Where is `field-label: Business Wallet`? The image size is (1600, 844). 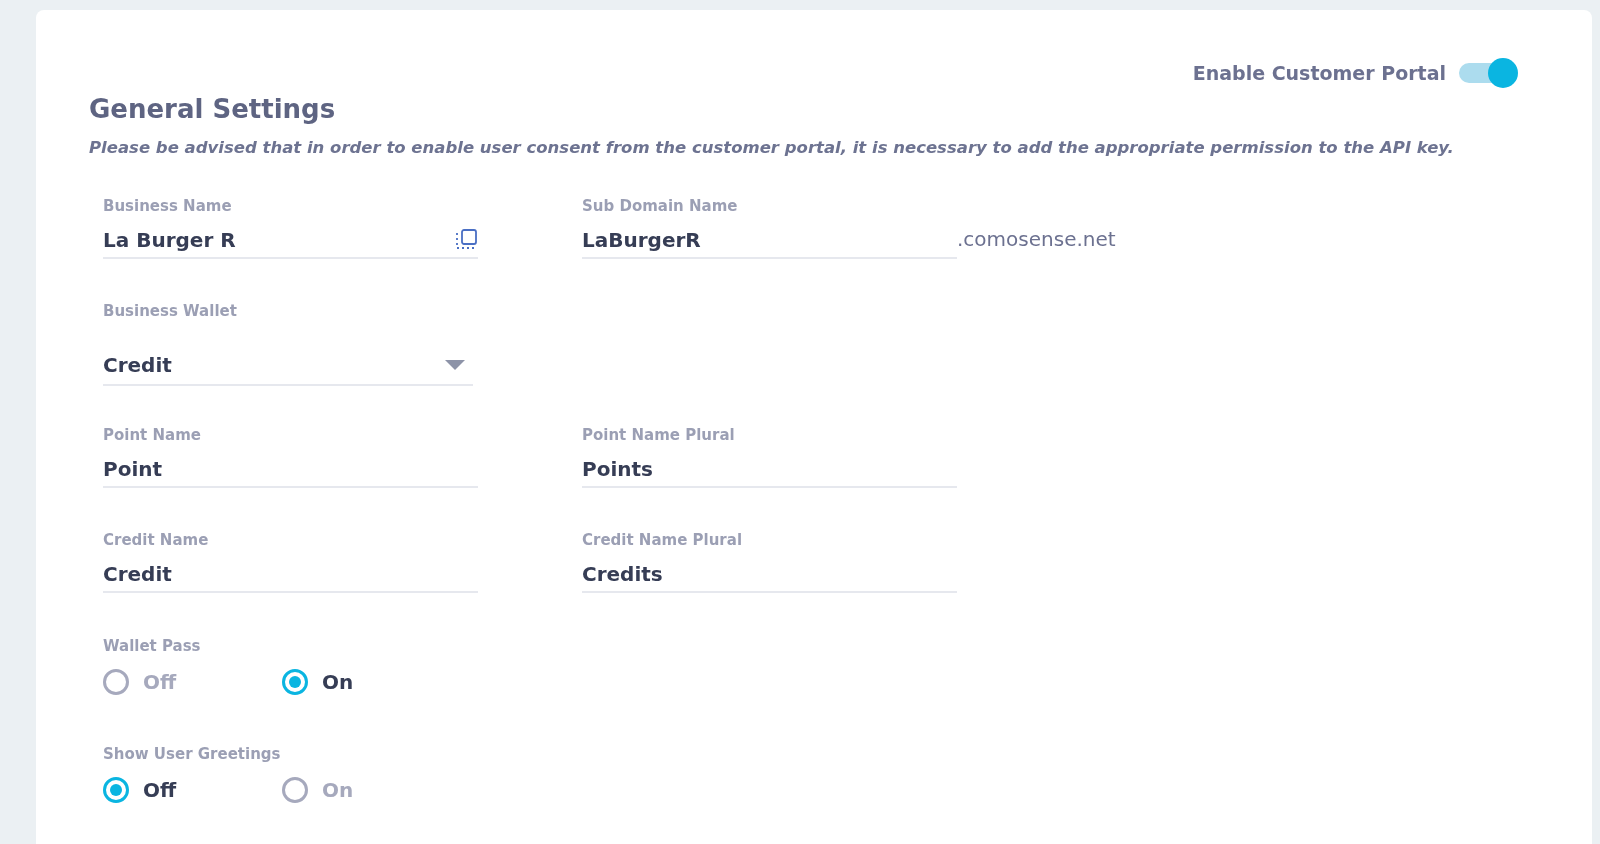 field-label: Business Wallet is located at coordinates (170, 311).